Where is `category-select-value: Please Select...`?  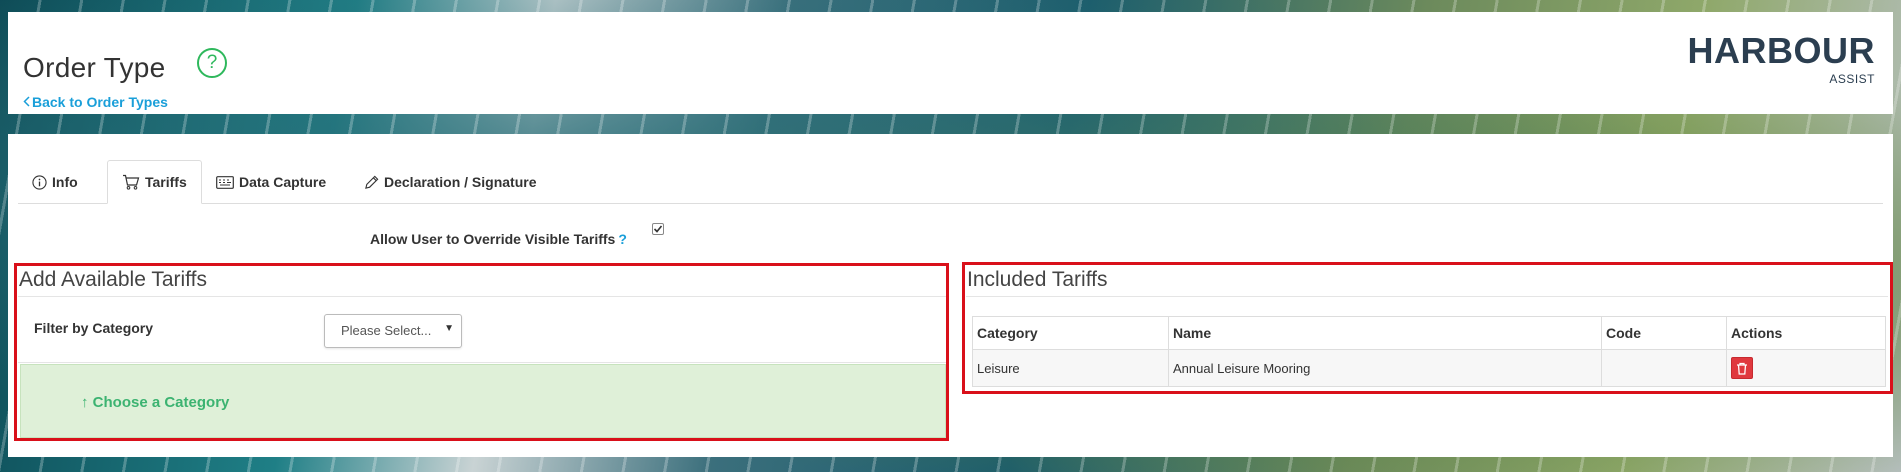 category-select-value: Please Select... is located at coordinates (386, 330).